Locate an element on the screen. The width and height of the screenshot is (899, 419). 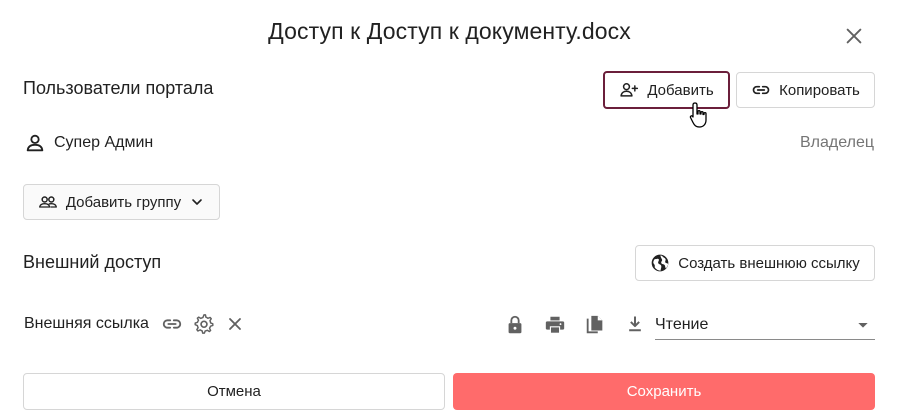
copy-button: Копировать is located at coordinates (805, 90).